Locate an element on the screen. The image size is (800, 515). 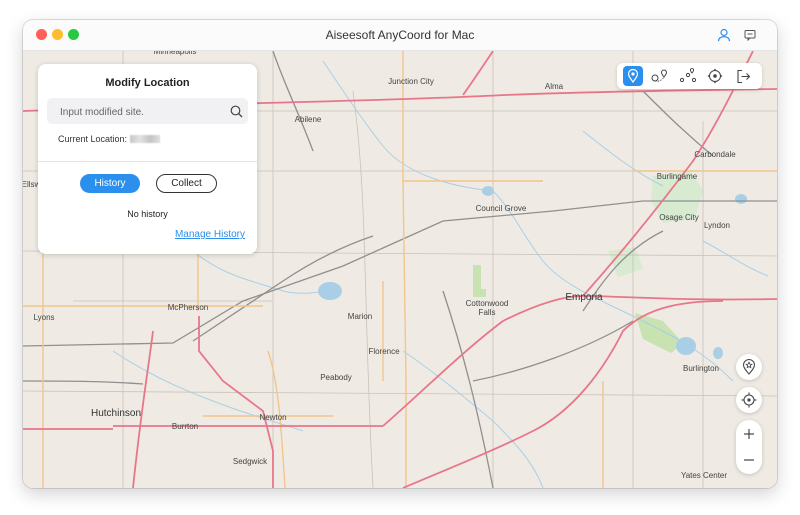
star-pin-icon is located at coordinates (749, 367).